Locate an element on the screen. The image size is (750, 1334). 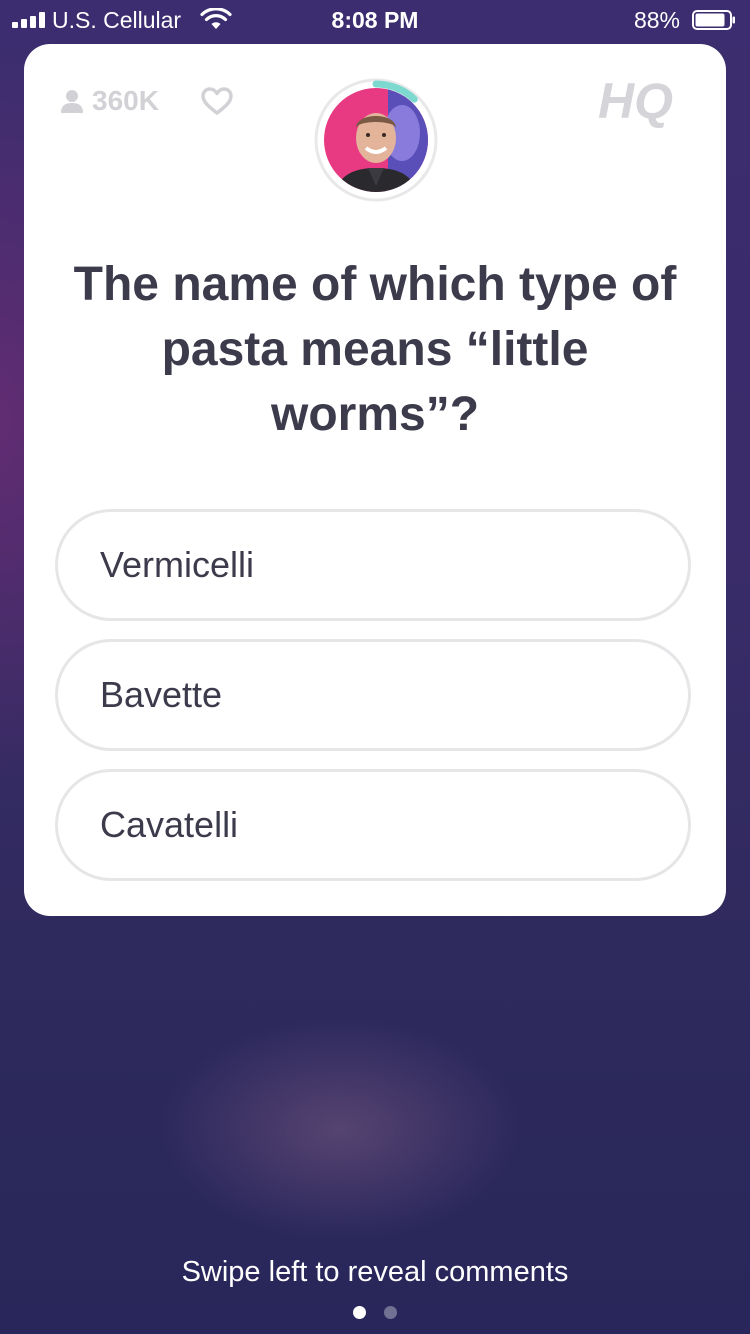
answer-label: Vermicelli is located at coordinates (177, 564).